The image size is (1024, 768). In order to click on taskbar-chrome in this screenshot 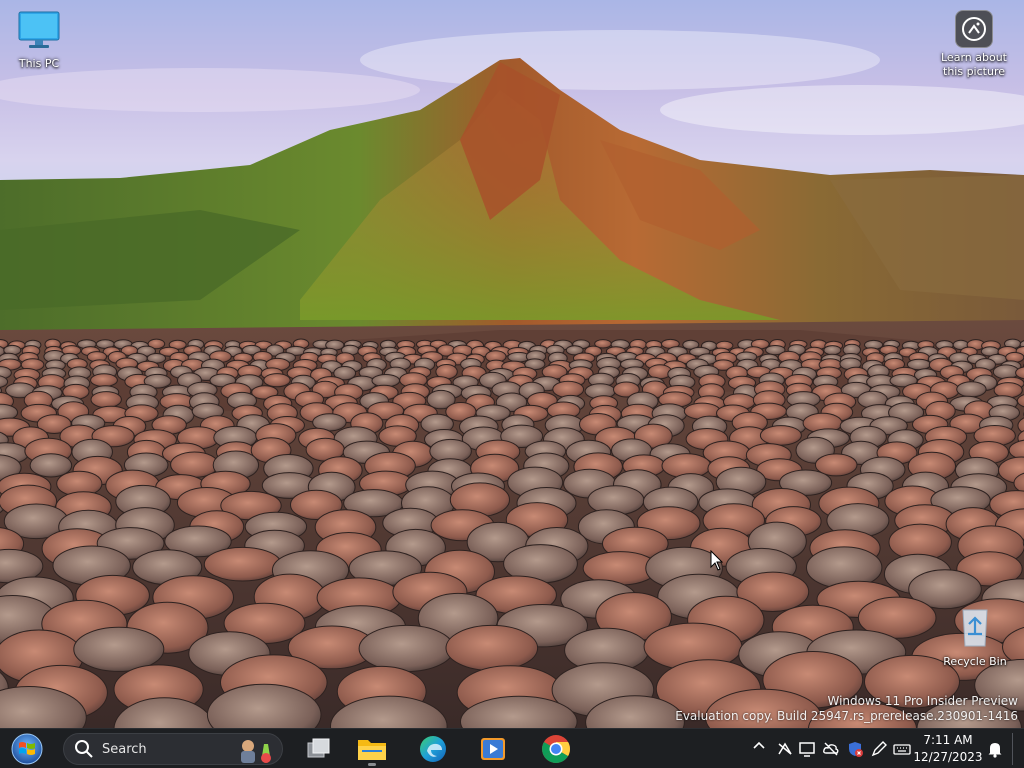, I will do `click(556, 749)`.